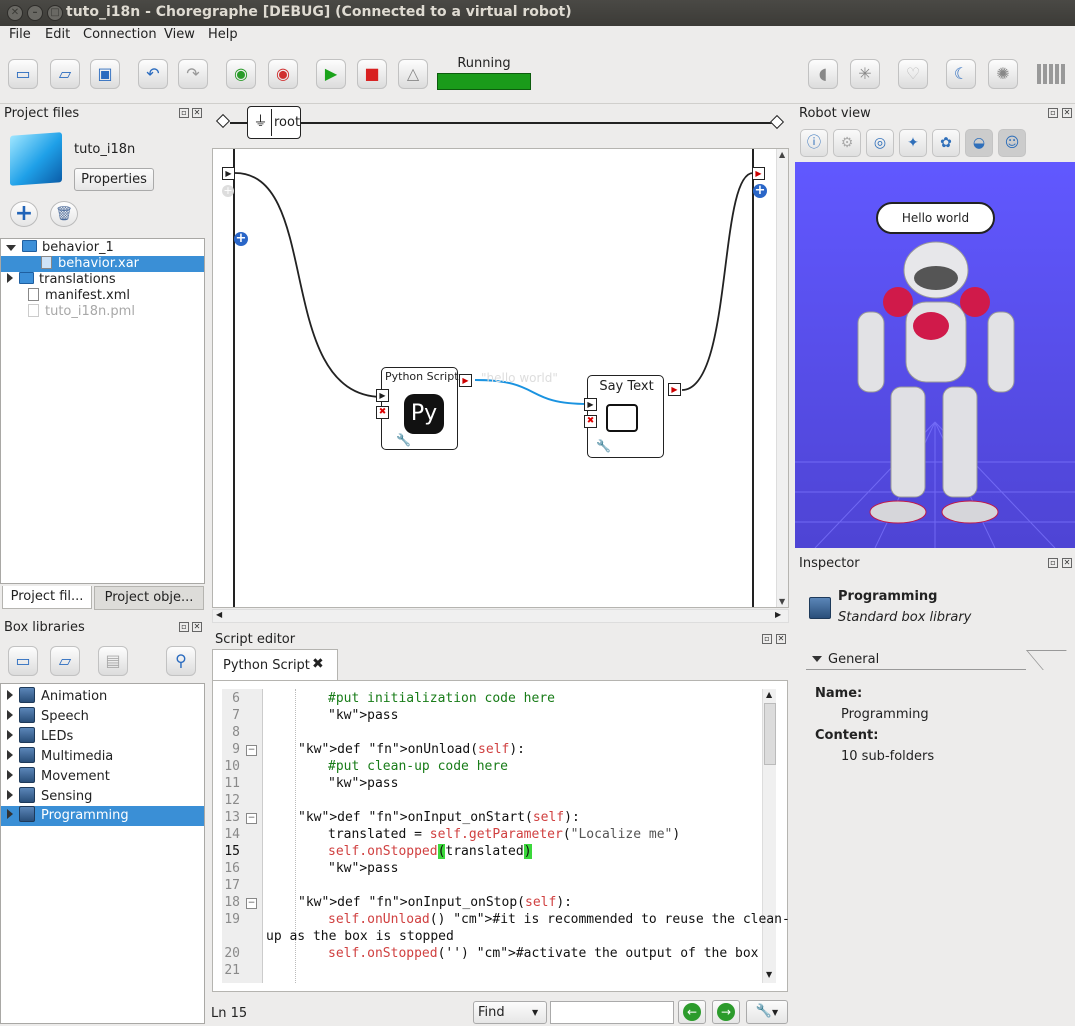 This screenshot has width=1075, height=1026. What do you see at coordinates (102, 248) in the screenshot?
I see `tree-item-behavior-1: behavior_1` at bounding box center [102, 248].